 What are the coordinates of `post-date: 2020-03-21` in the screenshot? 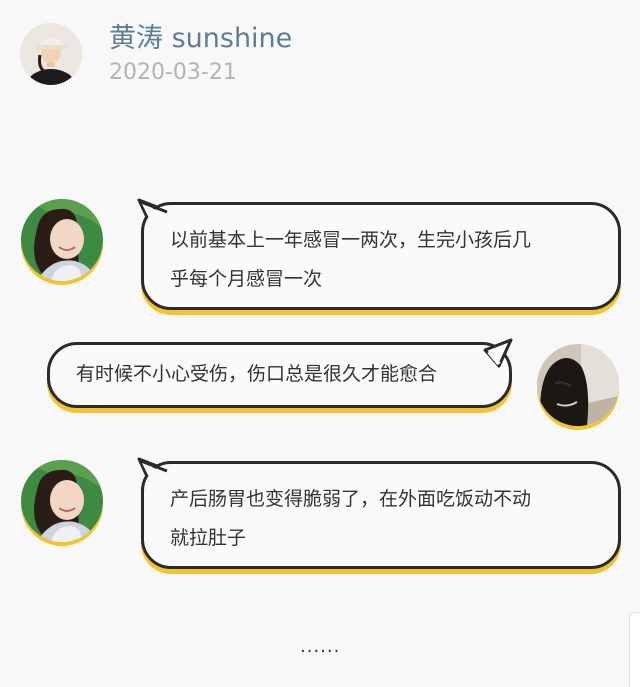 It's located at (173, 72).